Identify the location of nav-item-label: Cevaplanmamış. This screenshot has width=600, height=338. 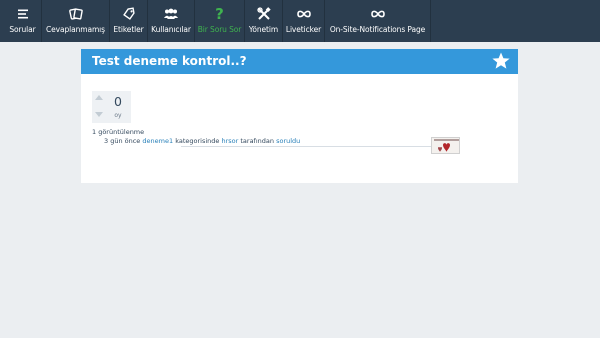
(75, 29).